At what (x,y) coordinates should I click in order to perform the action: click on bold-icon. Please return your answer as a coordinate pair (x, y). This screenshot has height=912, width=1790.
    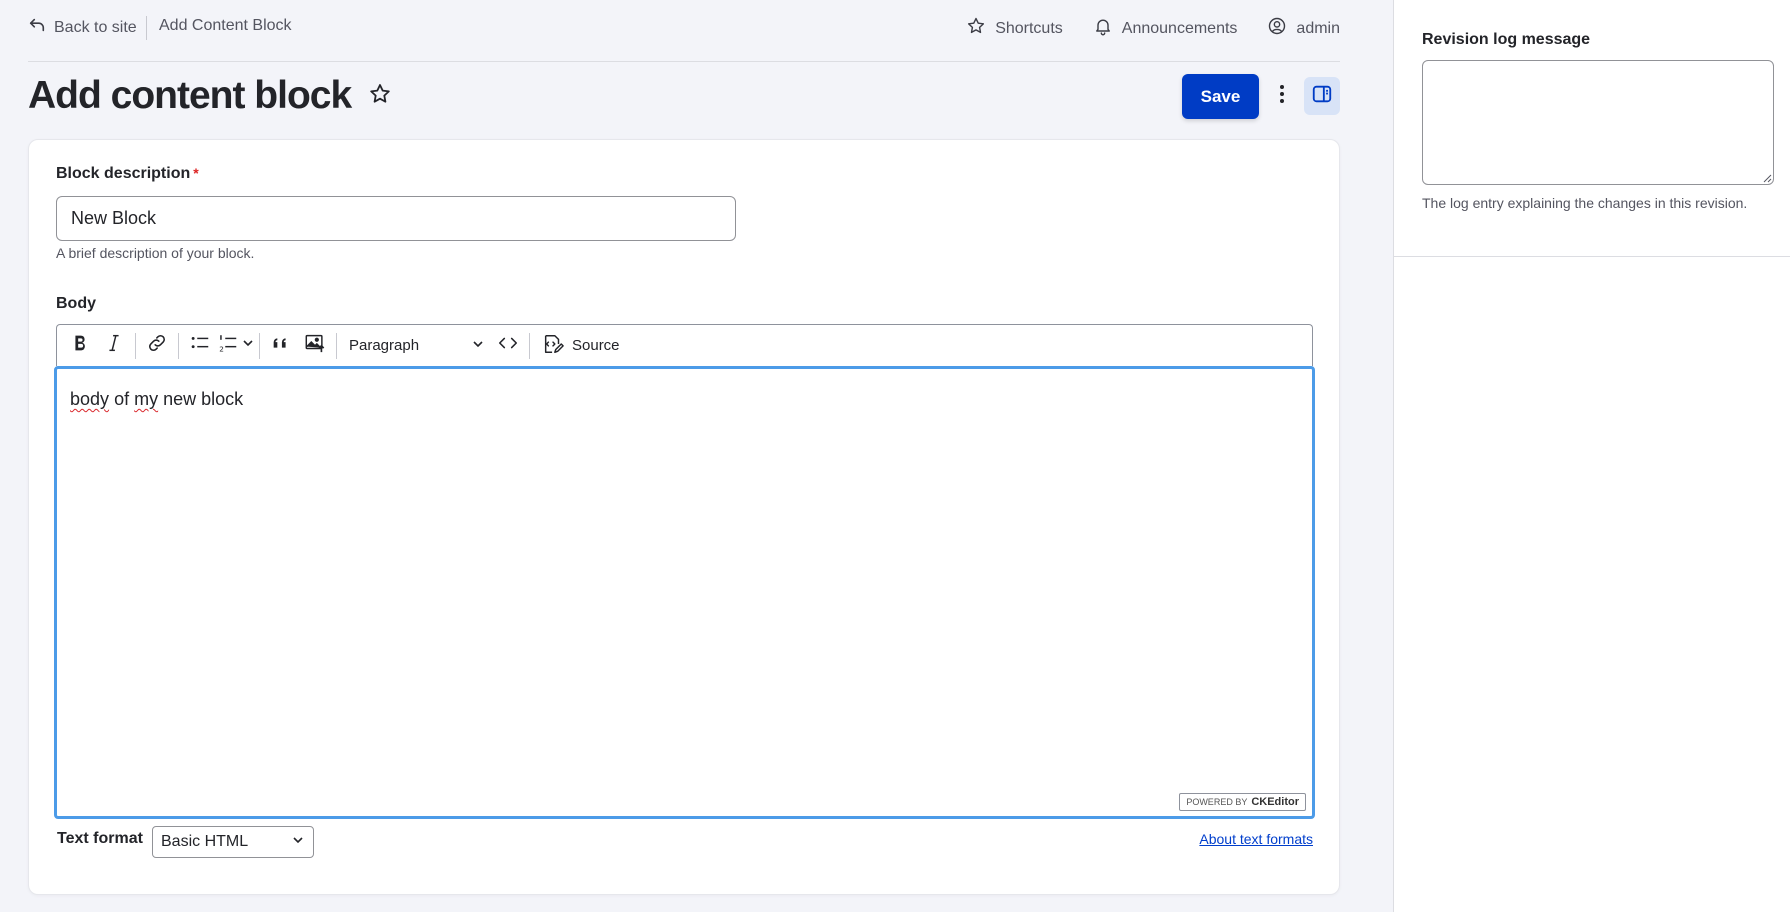
    Looking at the image, I should click on (80, 345).